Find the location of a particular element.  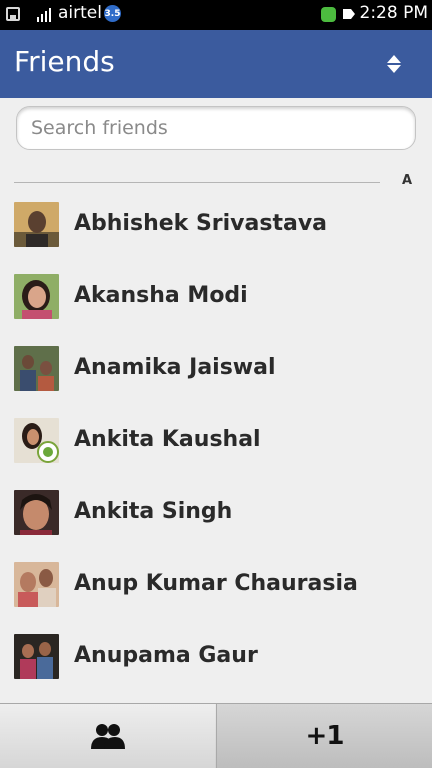

section-letter: A is located at coordinates (406, 180).